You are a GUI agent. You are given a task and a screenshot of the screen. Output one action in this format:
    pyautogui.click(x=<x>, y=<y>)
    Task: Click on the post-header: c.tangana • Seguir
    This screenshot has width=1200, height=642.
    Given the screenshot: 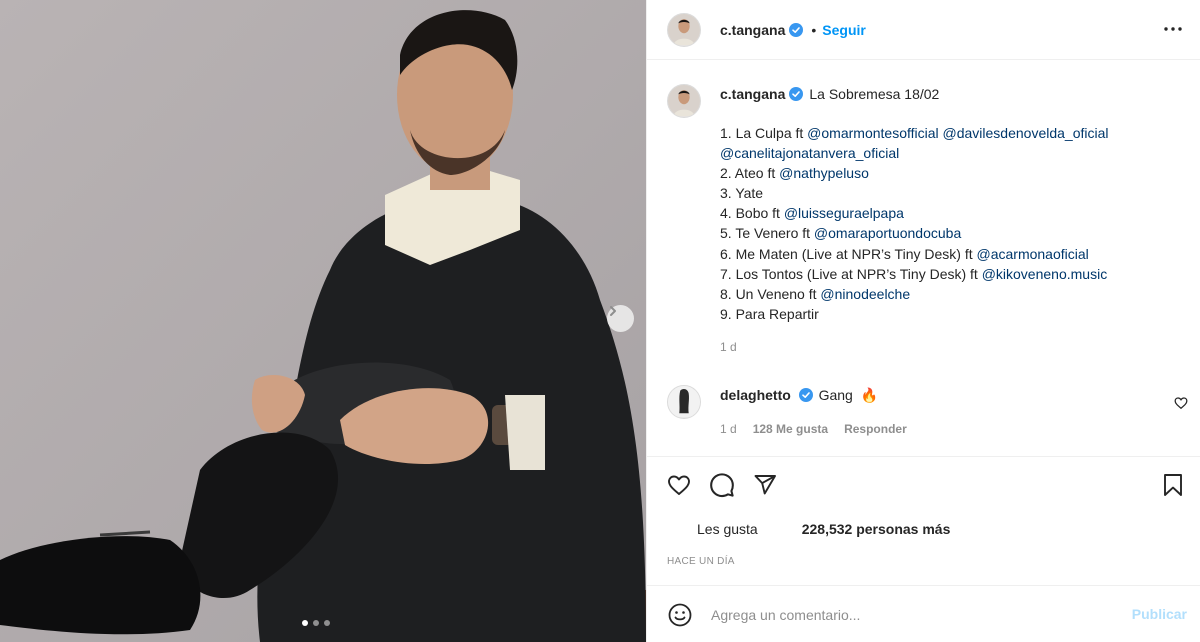 What is the action you would take?
    pyautogui.click(x=923, y=30)
    